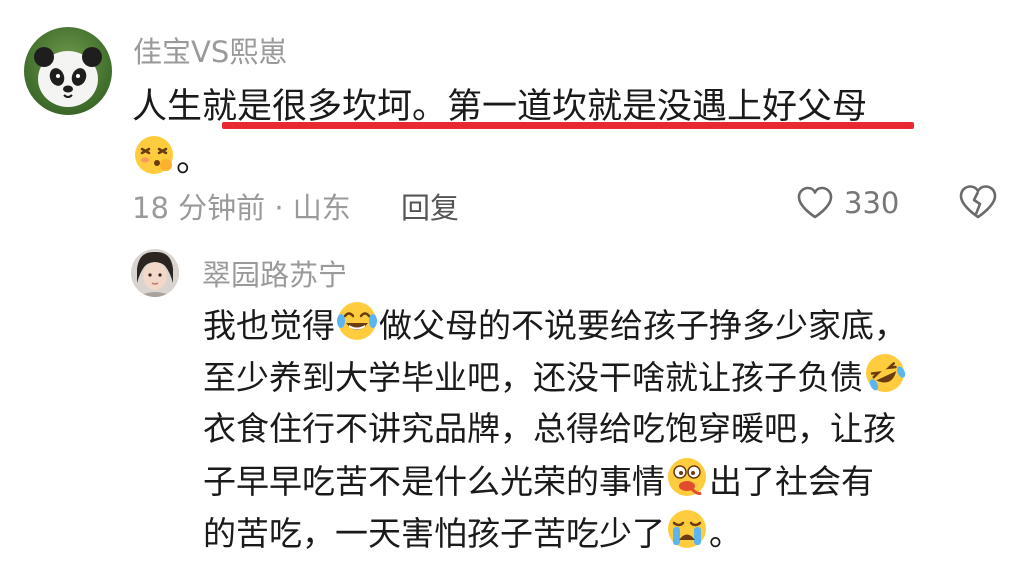 The height and width of the screenshot is (566, 1029). Describe the element at coordinates (725, 533) in the screenshot. I see `reply-text-segment: 。` at that location.